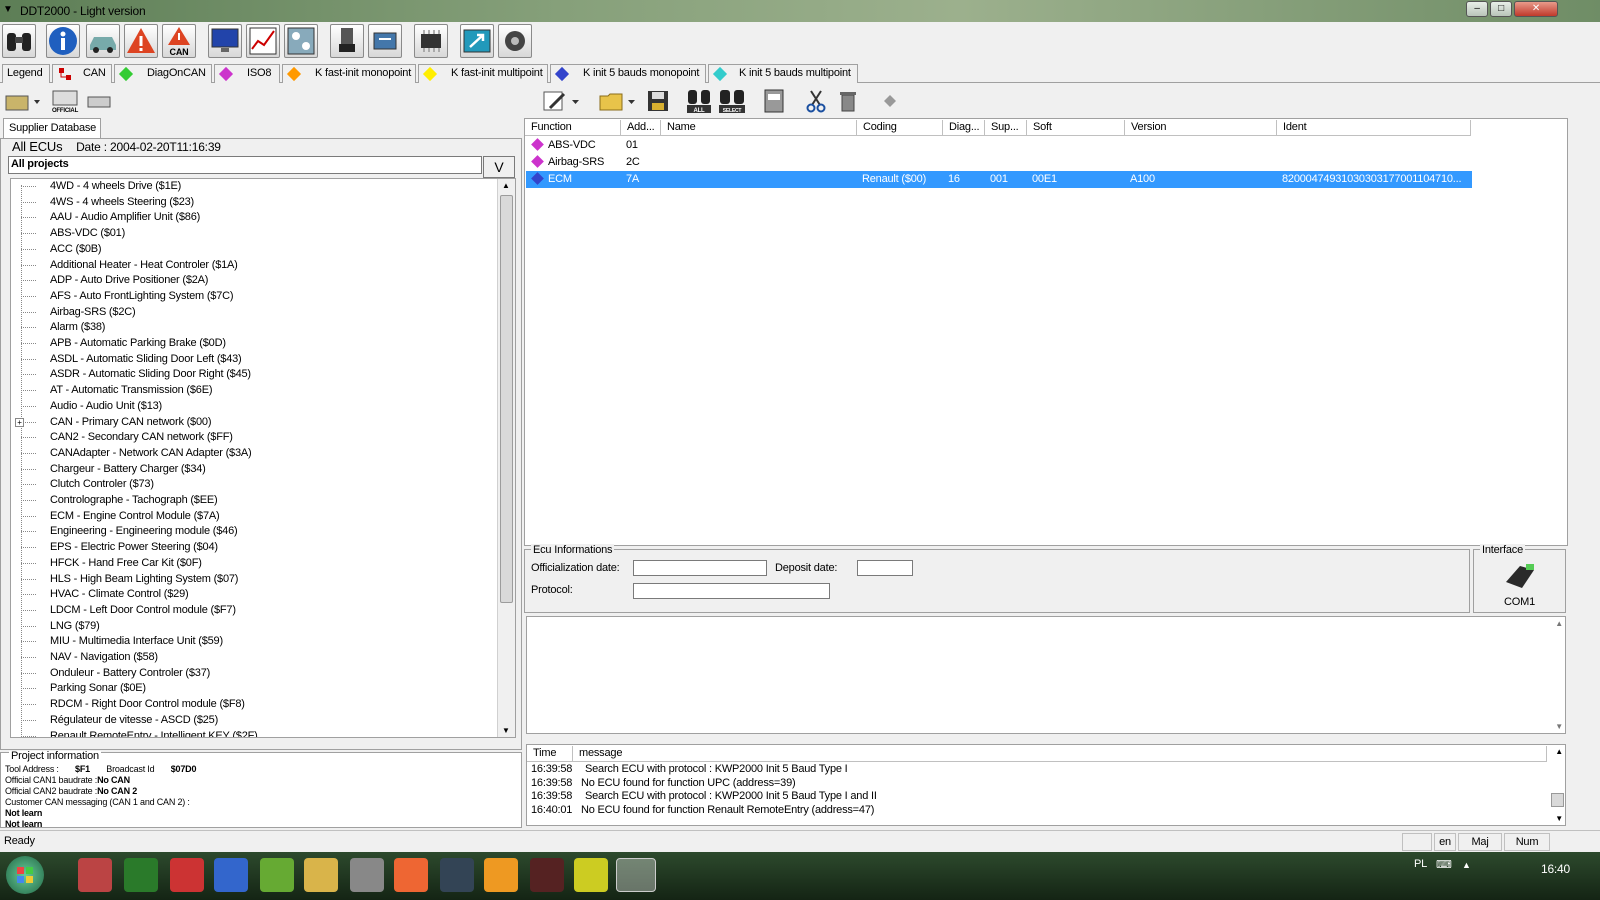 Image resolution: width=1600 pixels, height=900 pixels. What do you see at coordinates (321, 875) in the screenshot?
I see `taskbar-explorer-icon` at bounding box center [321, 875].